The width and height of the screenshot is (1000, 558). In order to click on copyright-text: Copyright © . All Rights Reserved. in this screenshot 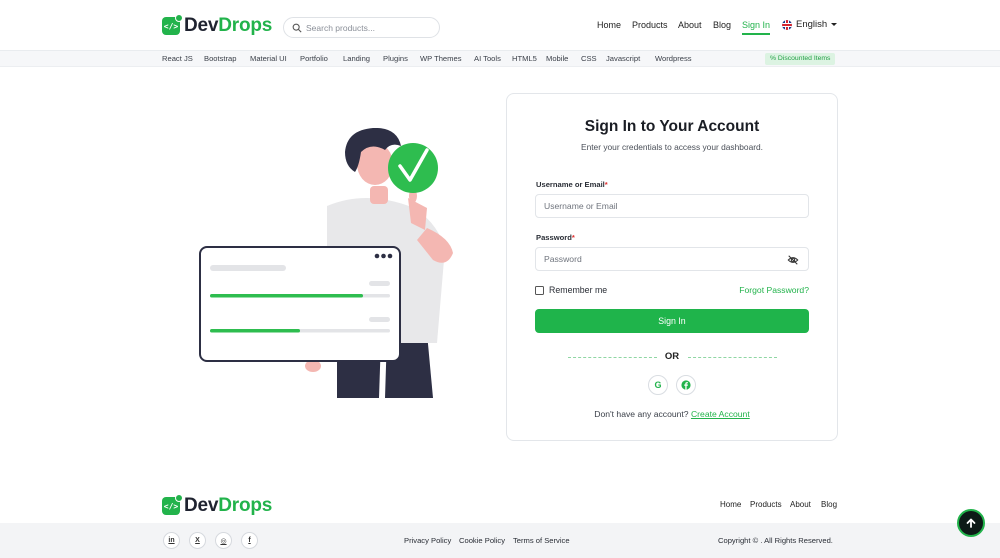, I will do `click(775, 540)`.